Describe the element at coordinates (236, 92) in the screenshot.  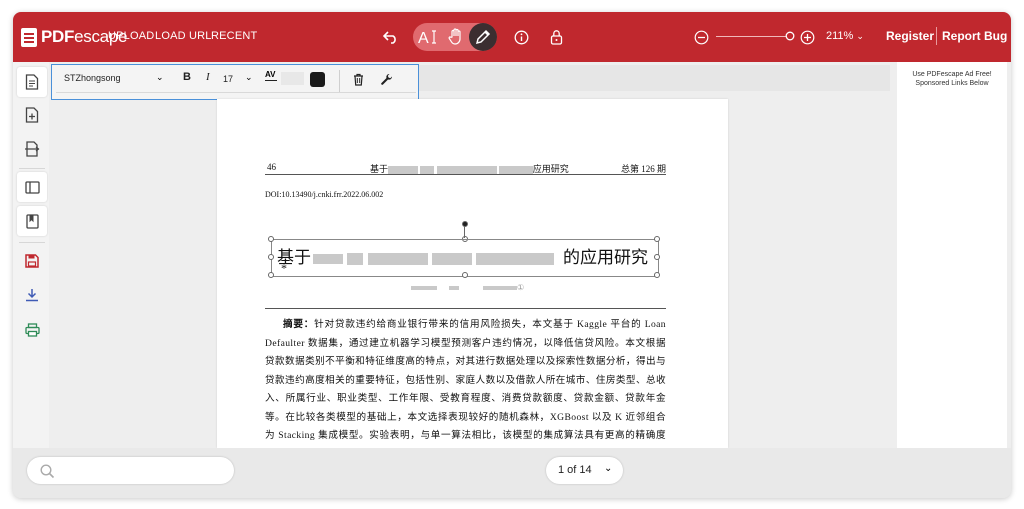
I see `toolbar-baseline` at that location.